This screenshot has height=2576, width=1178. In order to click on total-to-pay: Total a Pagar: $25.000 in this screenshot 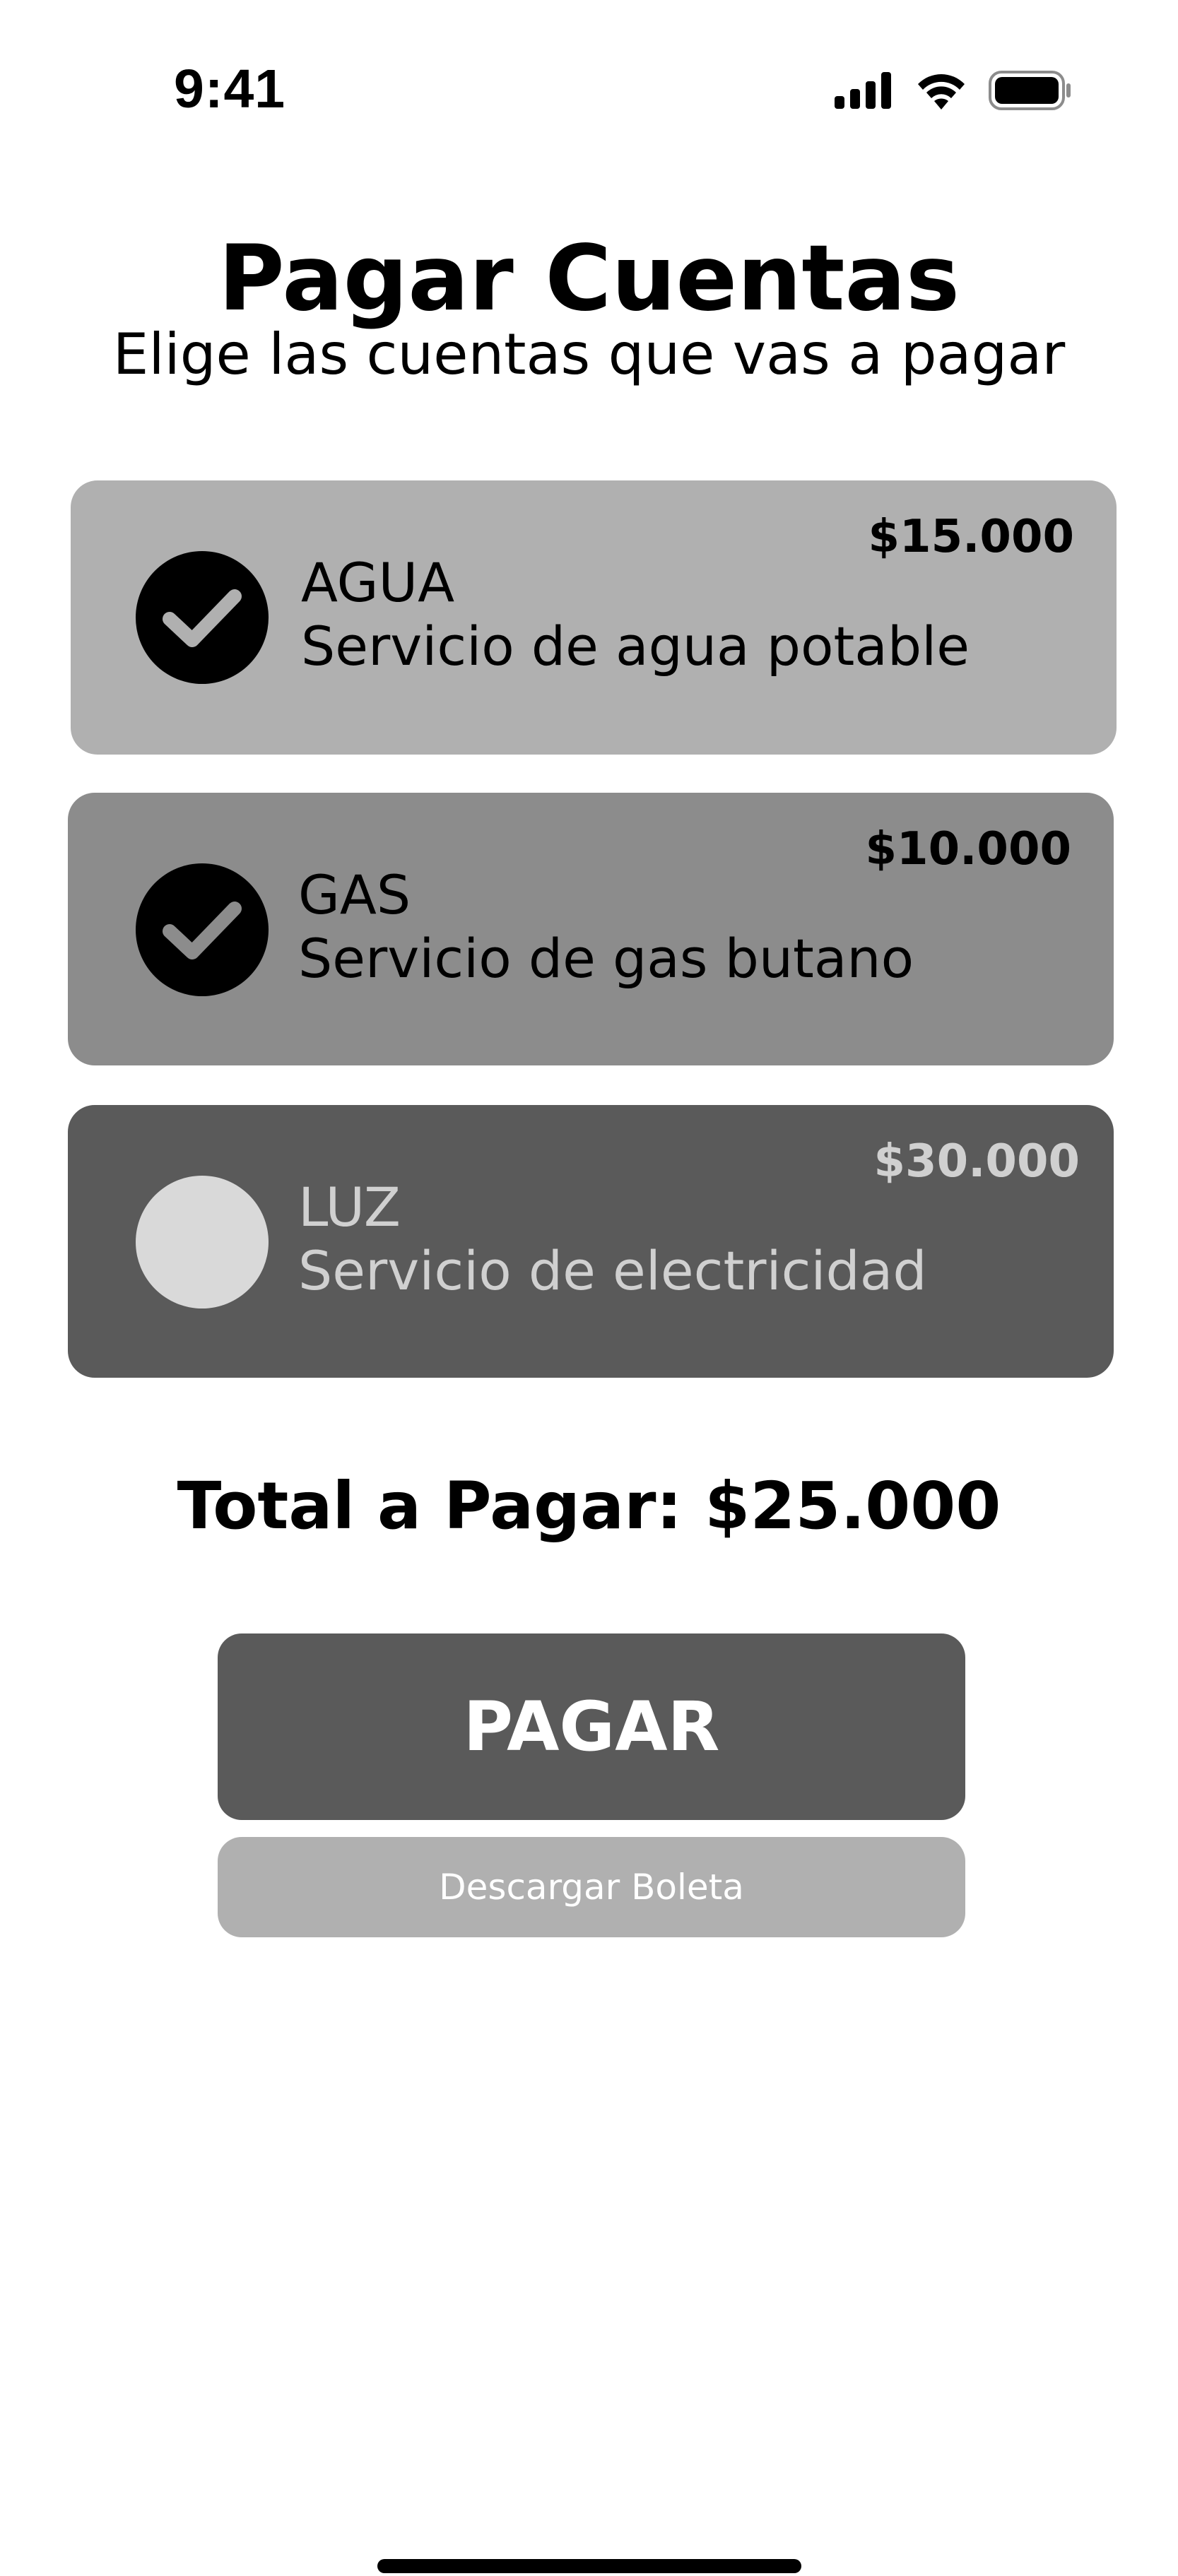, I will do `click(589, 1506)`.